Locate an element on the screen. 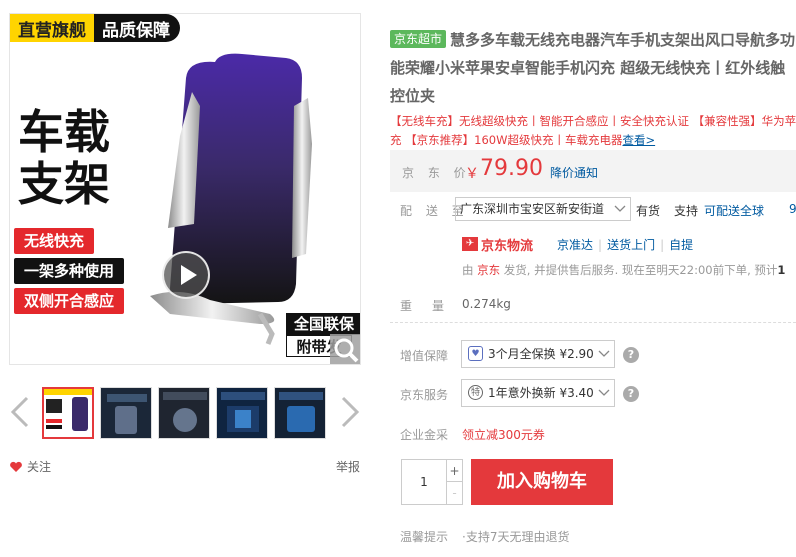 This screenshot has height=557, width=796. magnifier-icon is located at coordinates (346, 350).